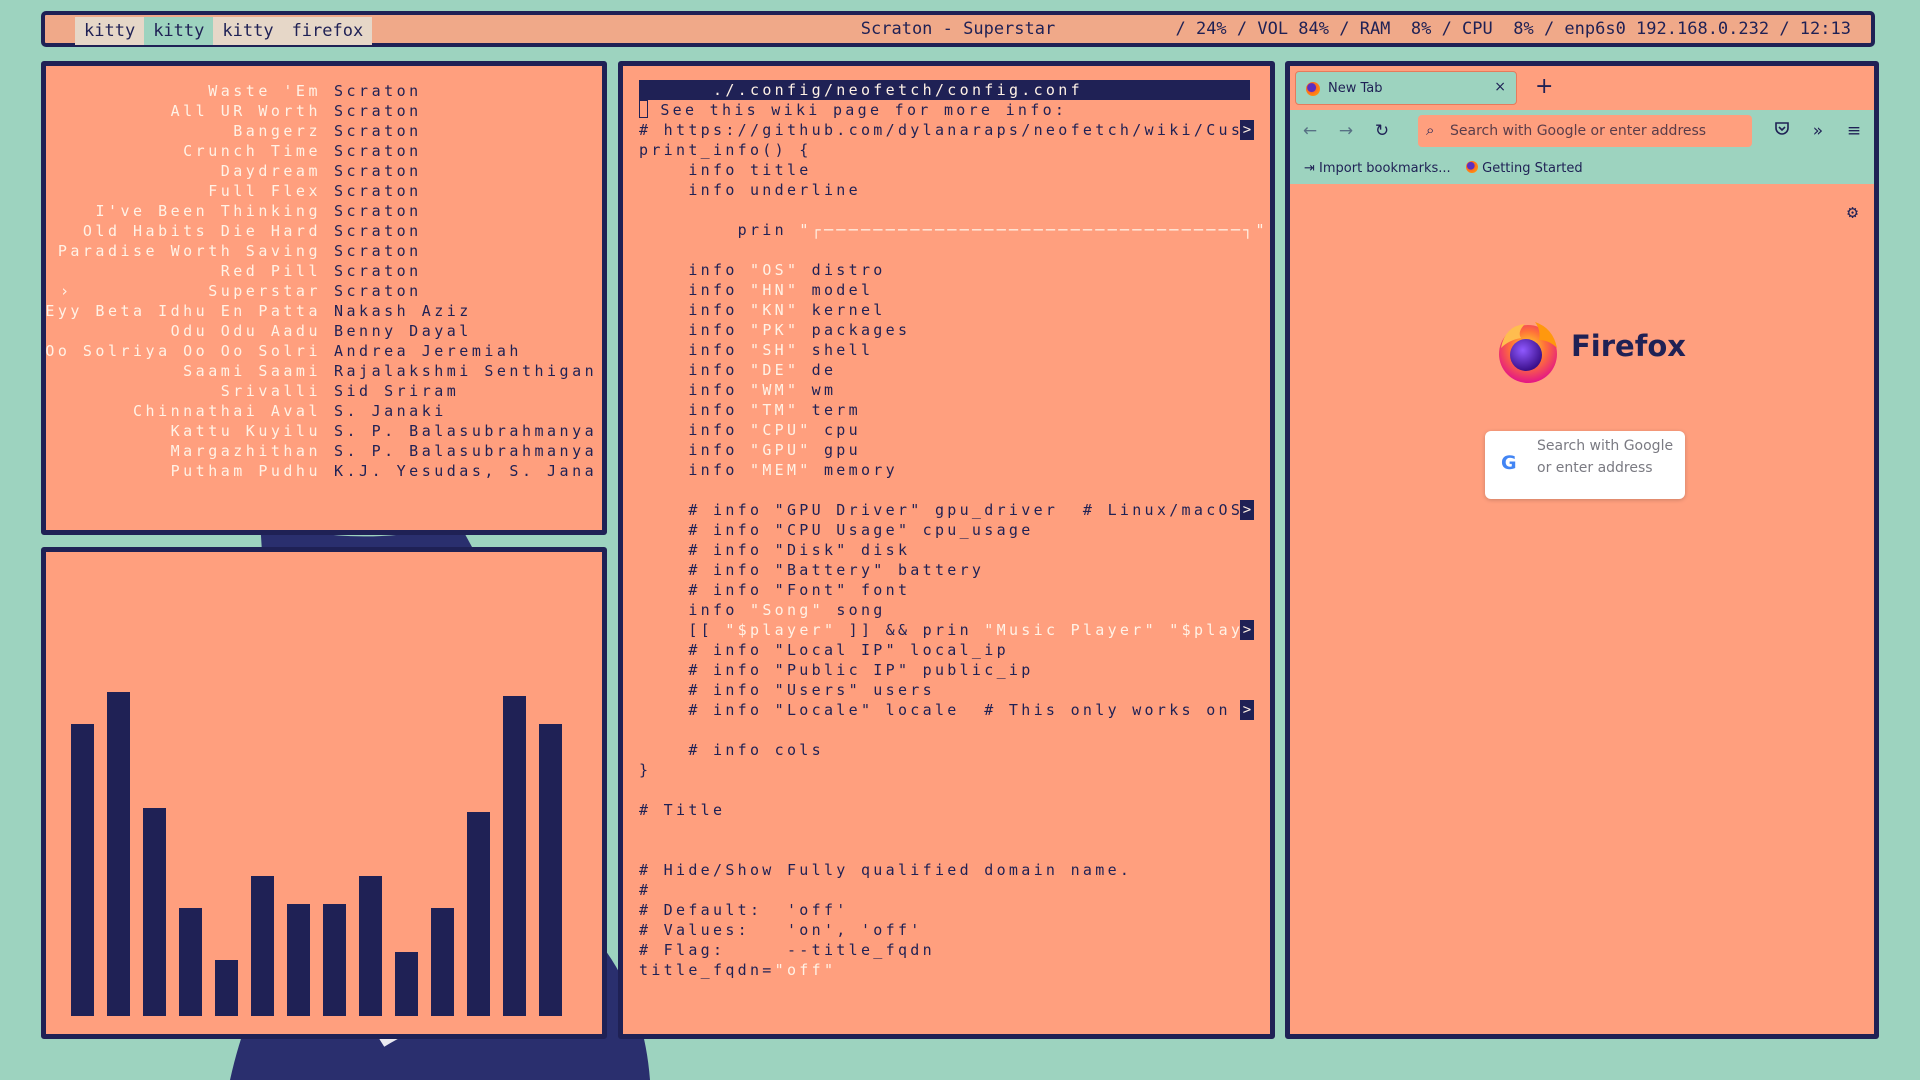 The image size is (1920, 1080). I want to click on code-text: de, so click(818, 370).